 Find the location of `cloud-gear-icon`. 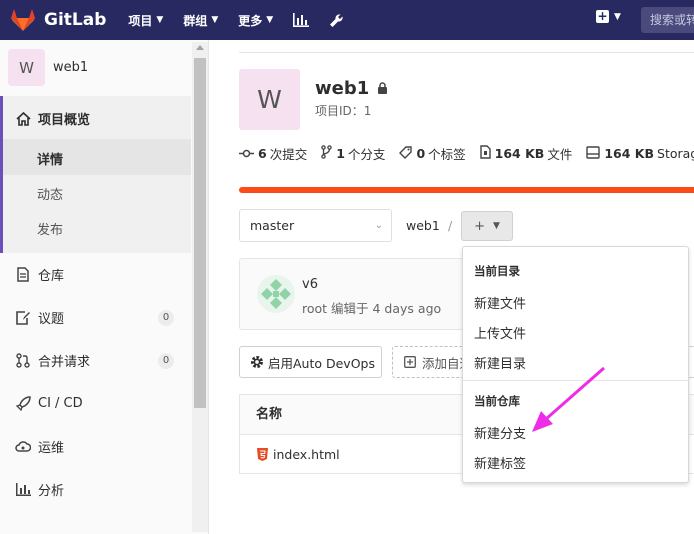

cloud-gear-icon is located at coordinates (23, 447).